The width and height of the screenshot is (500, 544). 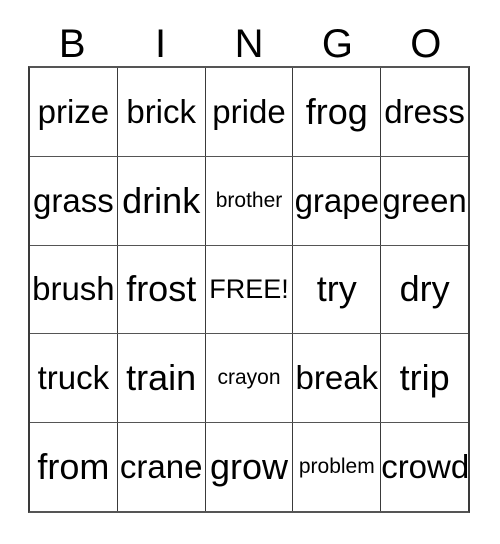 I want to click on bingo-cell-label: frost, so click(x=161, y=289).